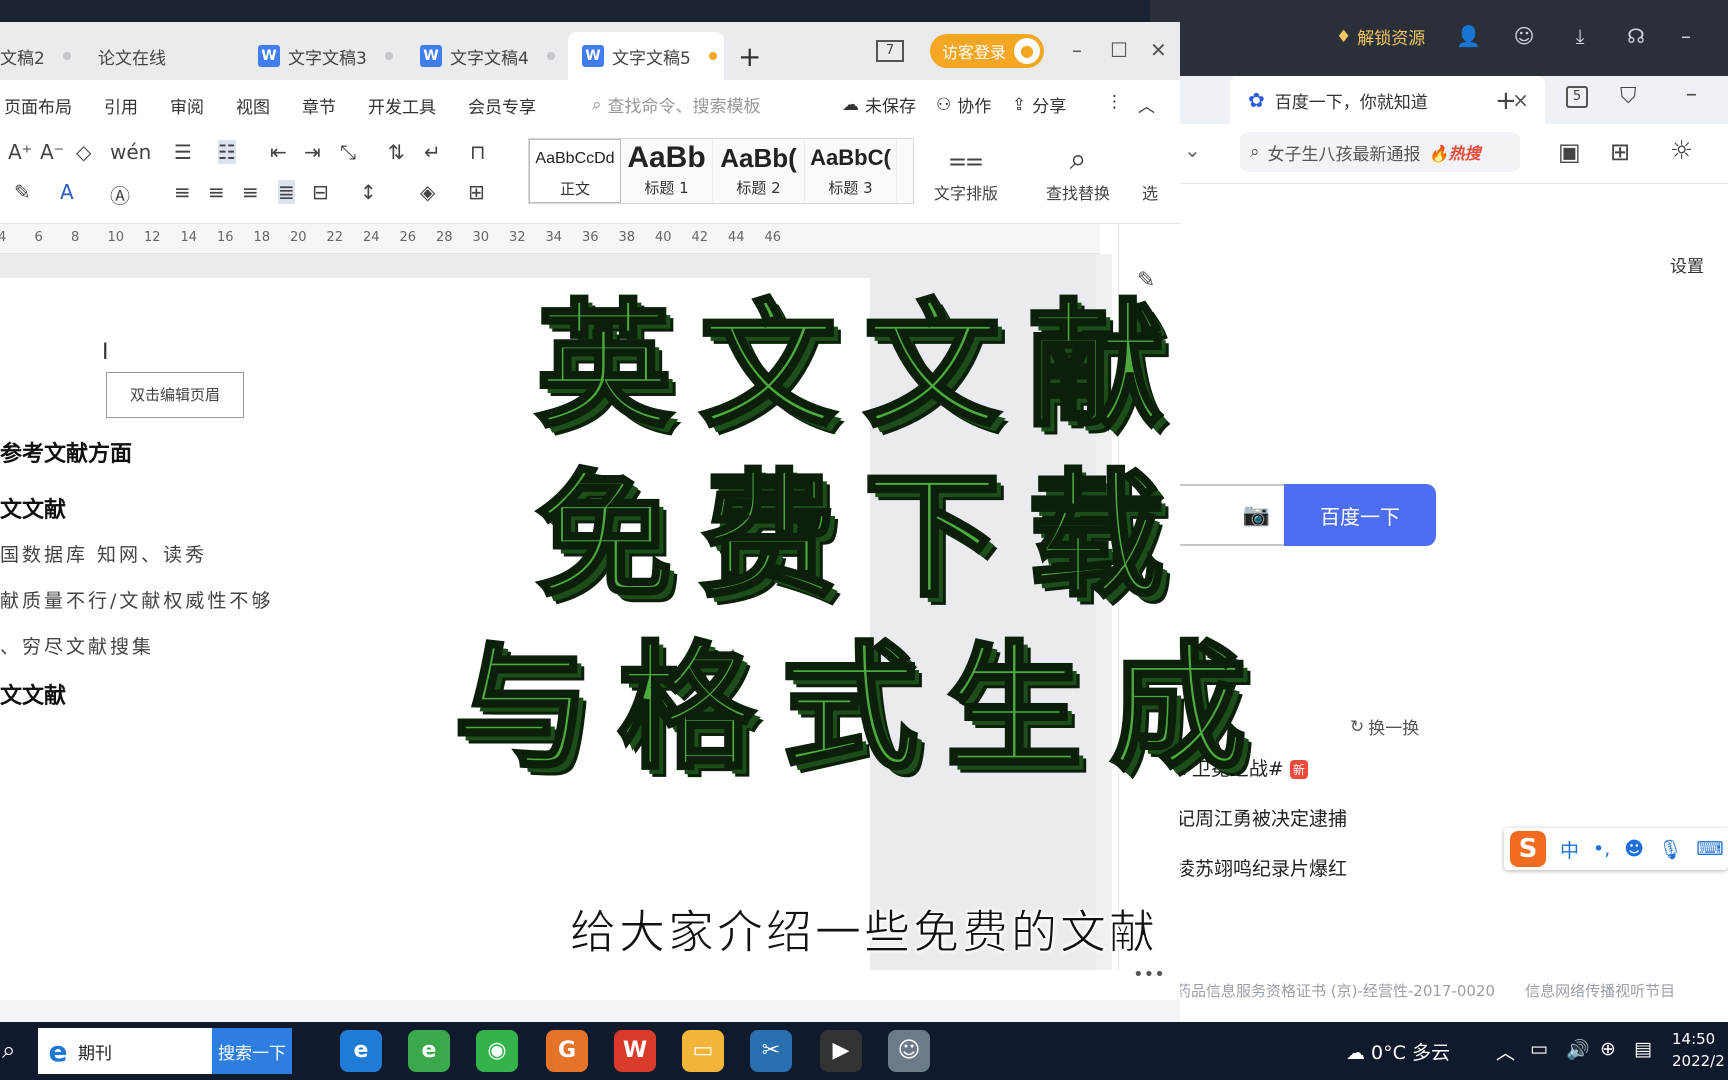 This screenshot has width=1728, height=1080. I want to click on style-heading-1: AaBb 标题 1, so click(667, 171).